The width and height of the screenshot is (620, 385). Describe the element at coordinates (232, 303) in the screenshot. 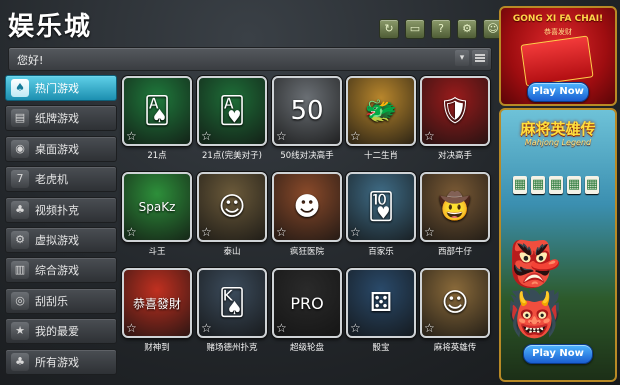

I see `game-thumbnail: 🂮 ☆` at that location.